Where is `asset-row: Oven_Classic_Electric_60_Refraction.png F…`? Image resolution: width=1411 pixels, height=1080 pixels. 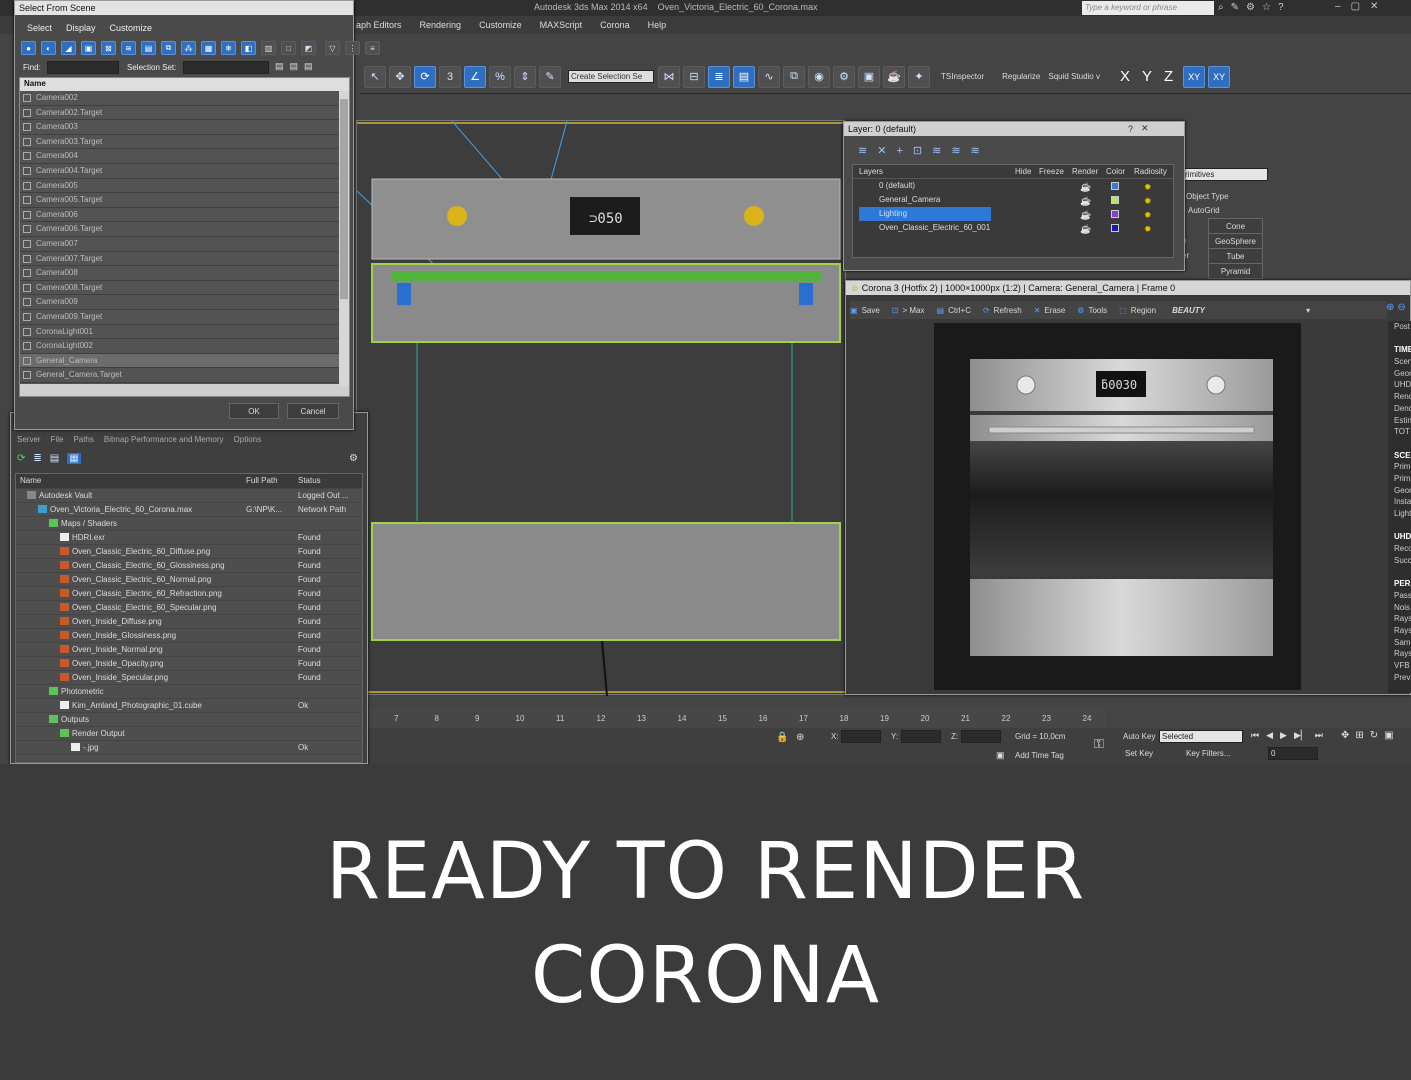
asset-row: Oven_Classic_Electric_60_Refraction.png F… is located at coordinates (189, 594).